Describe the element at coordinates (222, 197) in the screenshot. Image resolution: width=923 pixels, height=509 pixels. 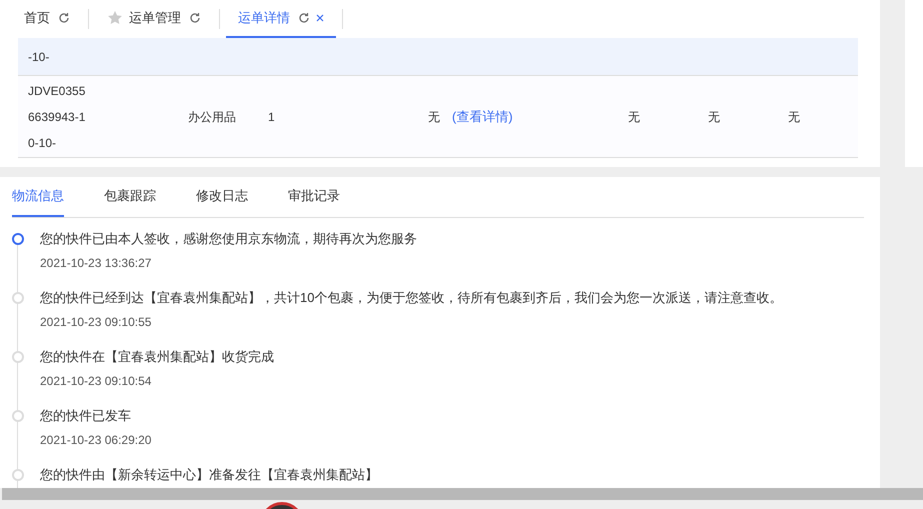
I see `detail-tab: 修改日志` at that location.